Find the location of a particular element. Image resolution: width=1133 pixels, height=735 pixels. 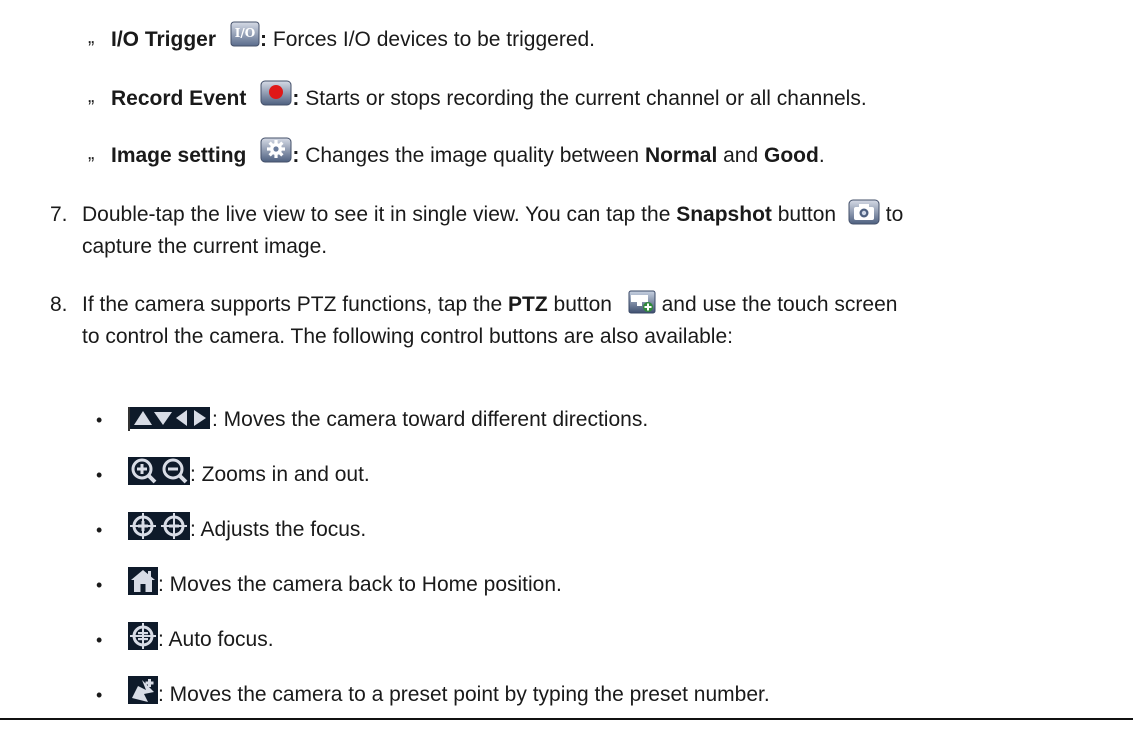

ptz-icon is located at coordinates (642, 302).